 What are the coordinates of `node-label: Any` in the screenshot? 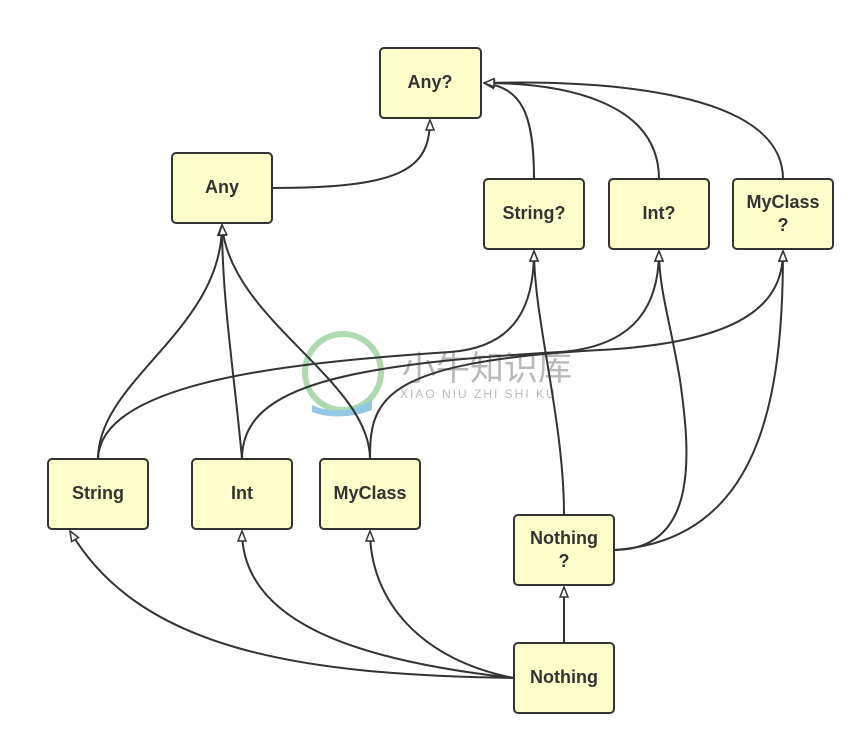 It's located at (222, 187).